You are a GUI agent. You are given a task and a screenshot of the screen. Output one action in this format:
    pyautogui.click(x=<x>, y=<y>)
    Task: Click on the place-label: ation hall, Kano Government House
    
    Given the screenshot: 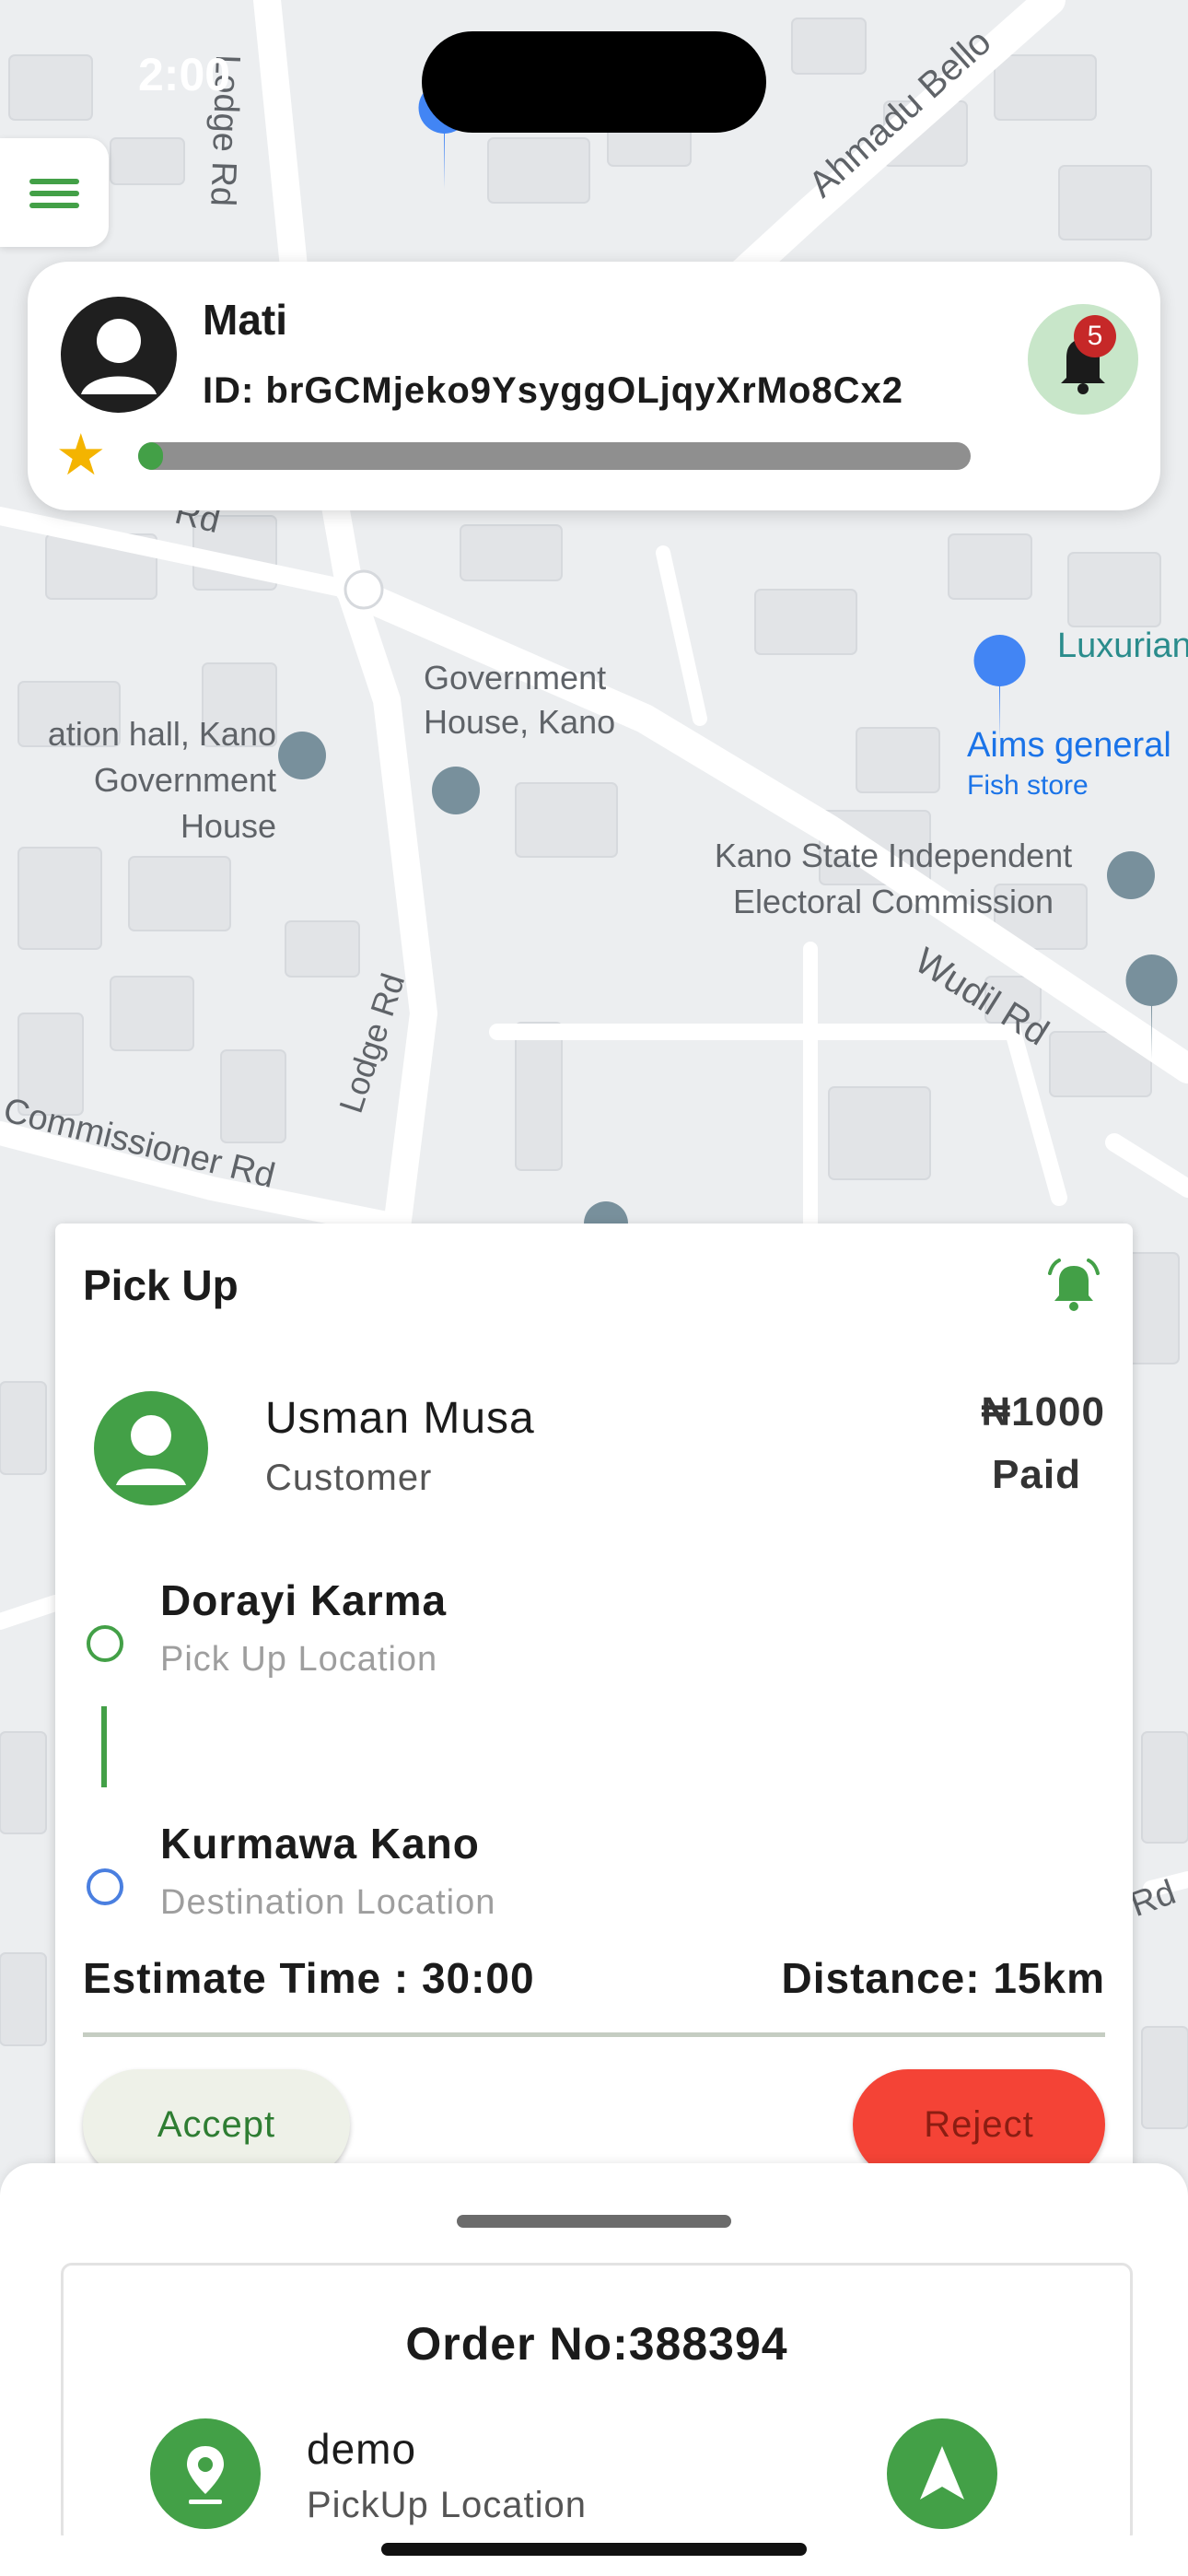 What is the action you would take?
    pyautogui.click(x=161, y=780)
    